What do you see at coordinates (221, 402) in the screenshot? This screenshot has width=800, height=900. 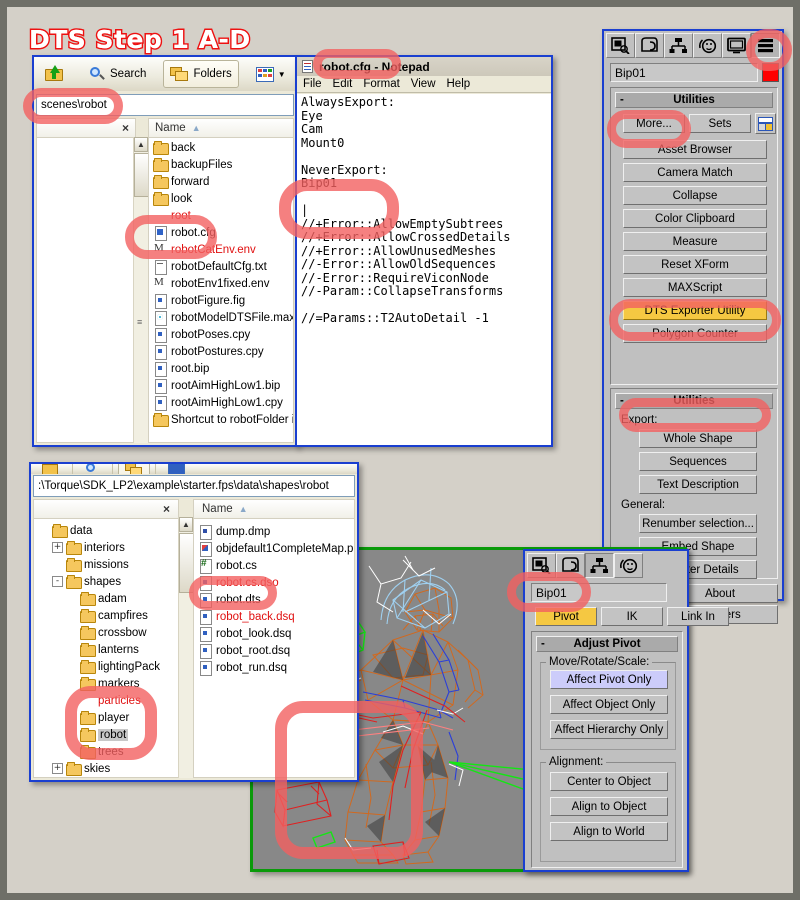 I see `list-item: rootAimHighLow1.cpy` at bounding box center [221, 402].